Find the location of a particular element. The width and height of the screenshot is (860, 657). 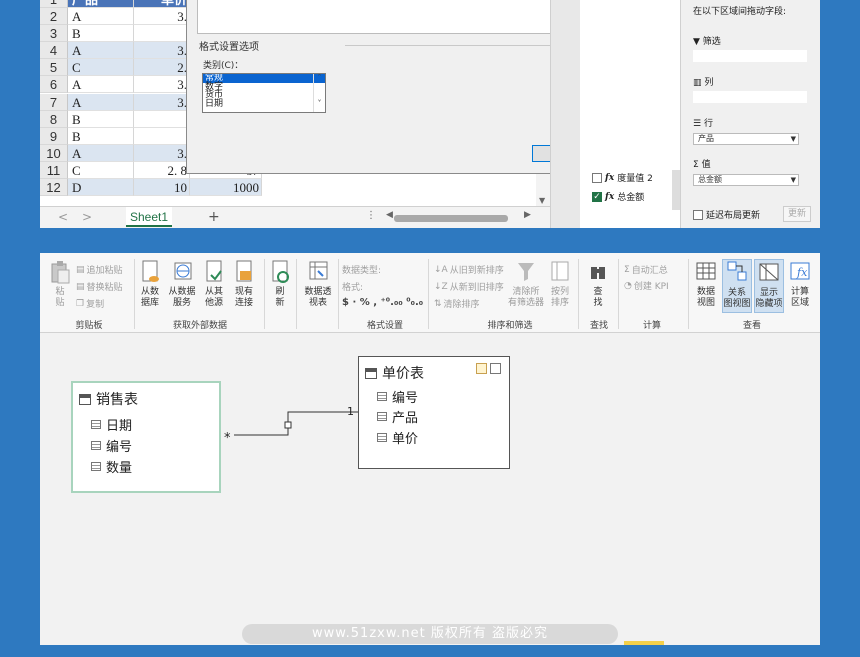

replace-paste-button: ▤ 替换粘贴 is located at coordinates (99, 287).